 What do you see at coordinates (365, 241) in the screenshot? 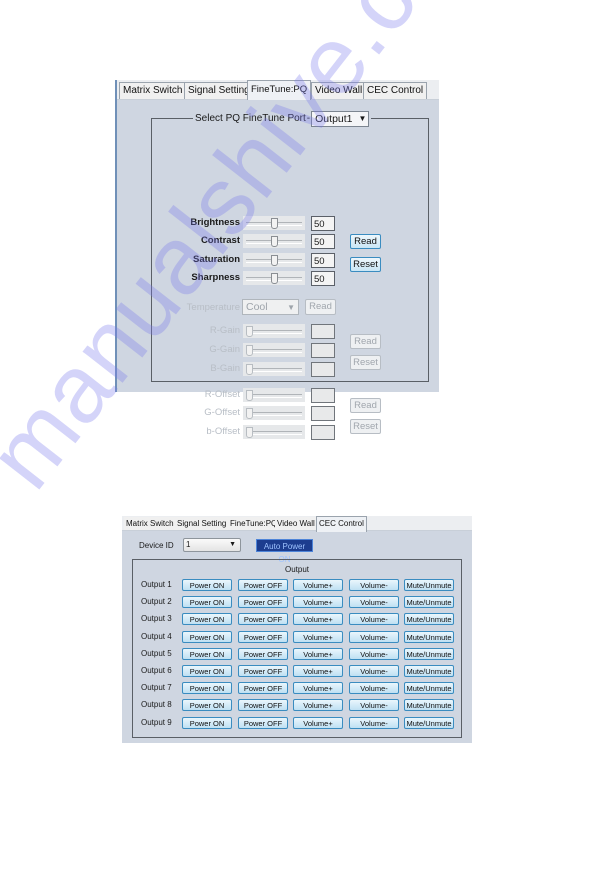
I see `picture-read-button: Read` at bounding box center [365, 241].